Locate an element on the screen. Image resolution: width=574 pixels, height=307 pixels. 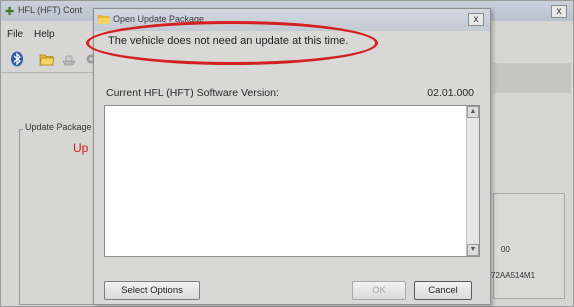
scroll-down-icon: ▼ is located at coordinates (473, 250).